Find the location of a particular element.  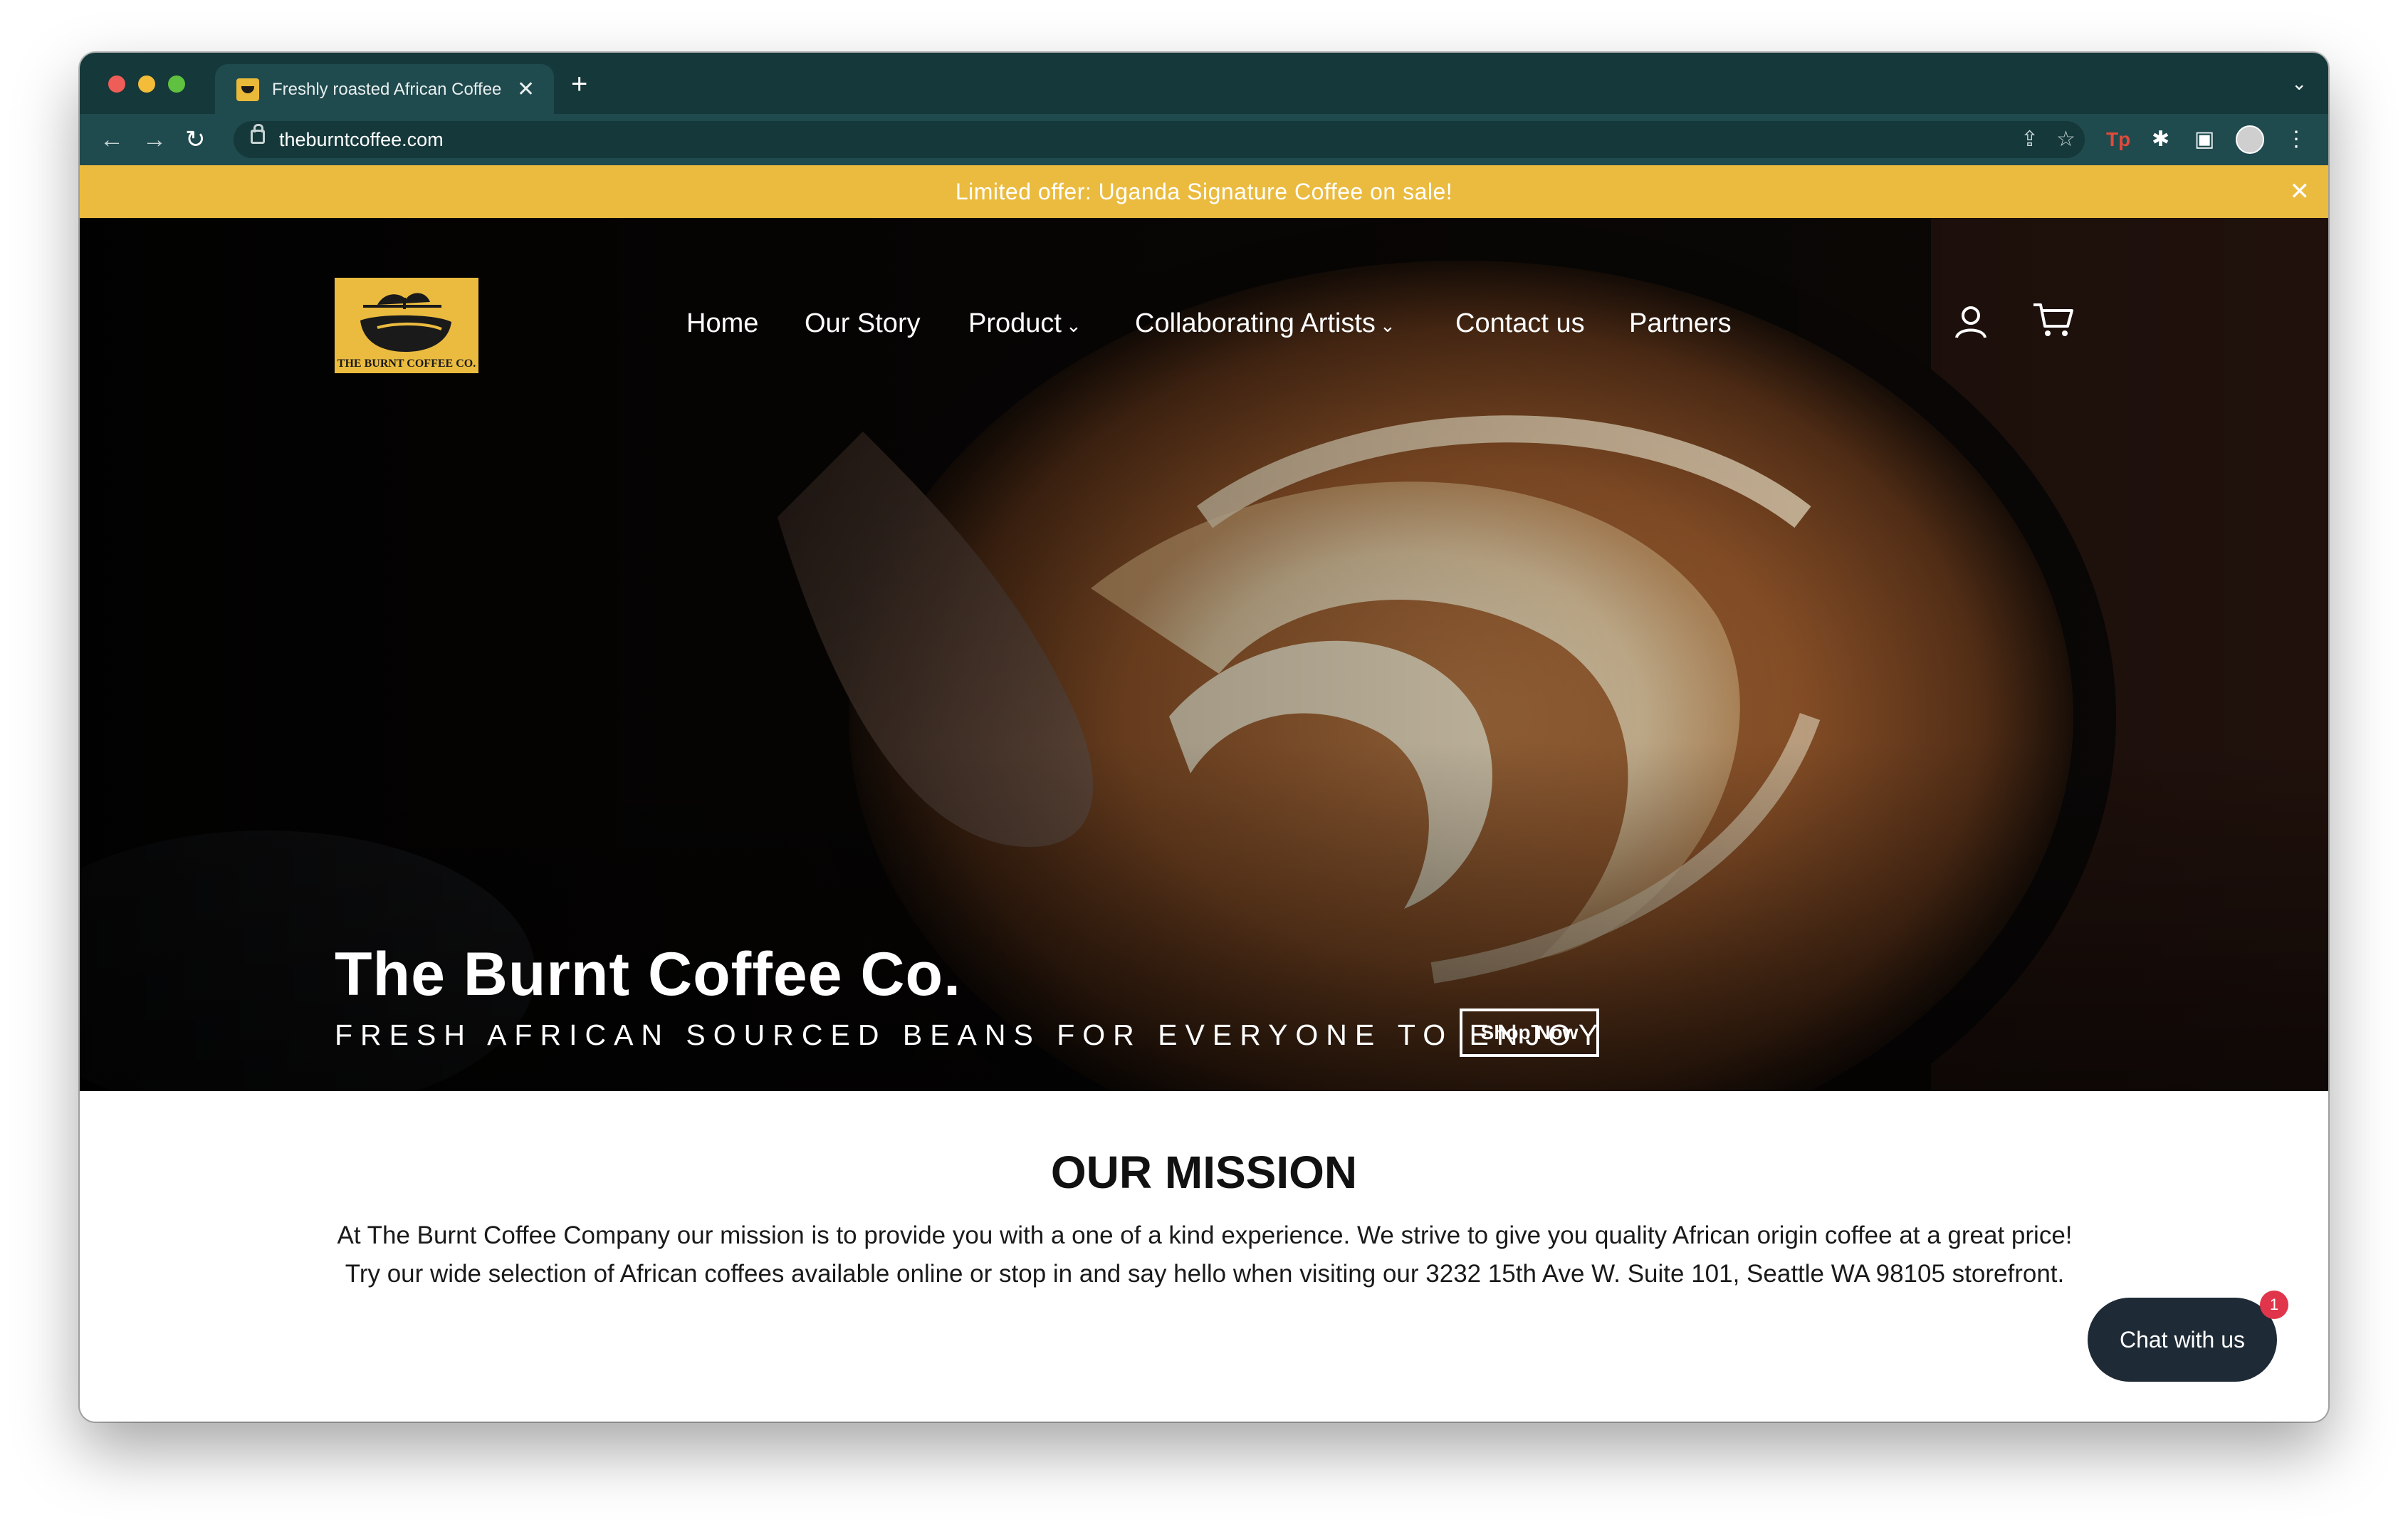

cart-icon is located at coordinates (2053, 320).